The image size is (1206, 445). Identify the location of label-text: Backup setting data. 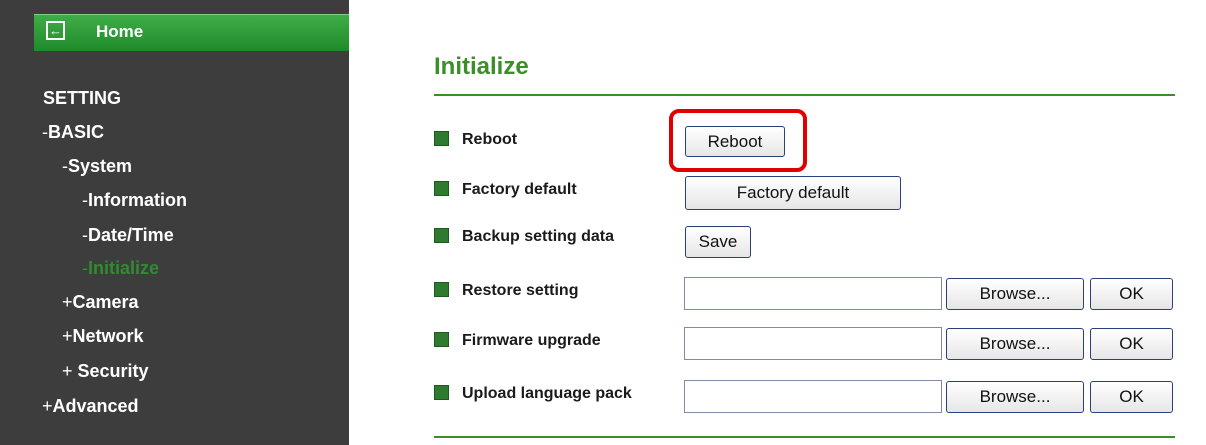
(538, 236).